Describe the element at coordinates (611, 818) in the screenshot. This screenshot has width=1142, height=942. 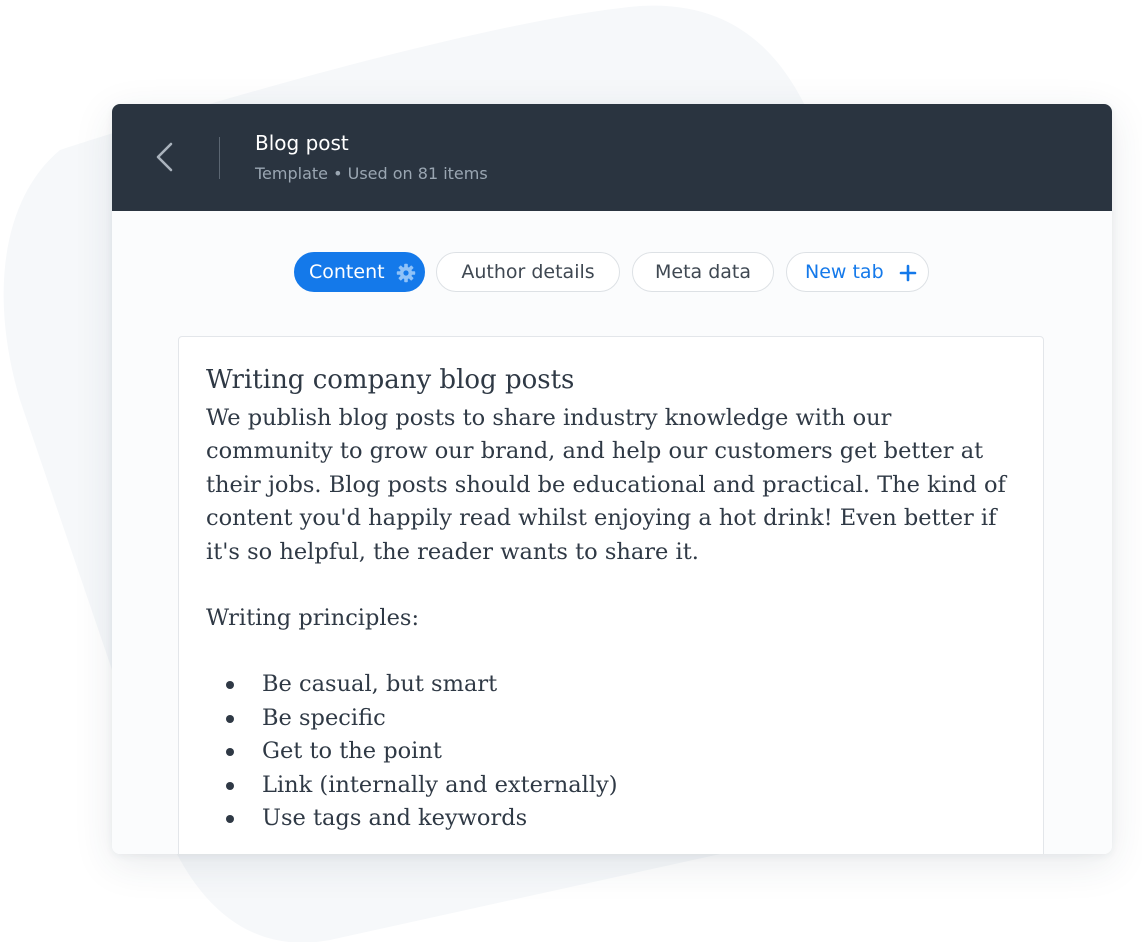
I see `list-item: Use tags and keywords` at that location.